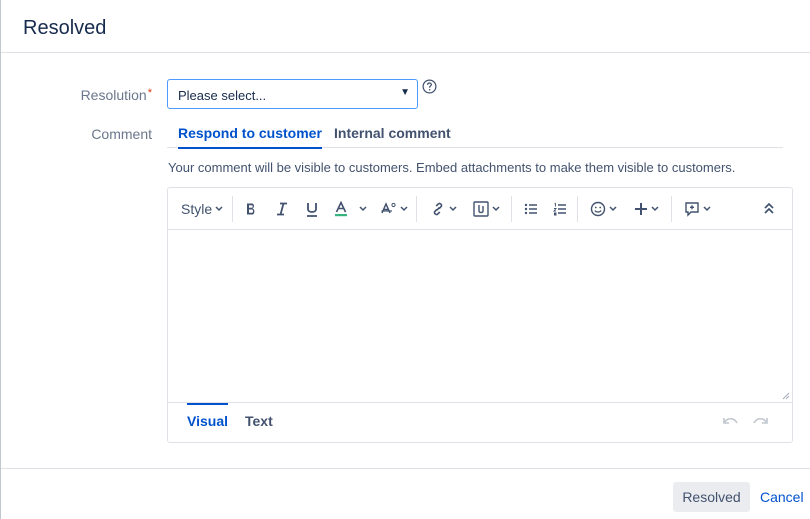  I want to click on text-color-button, so click(350, 209).